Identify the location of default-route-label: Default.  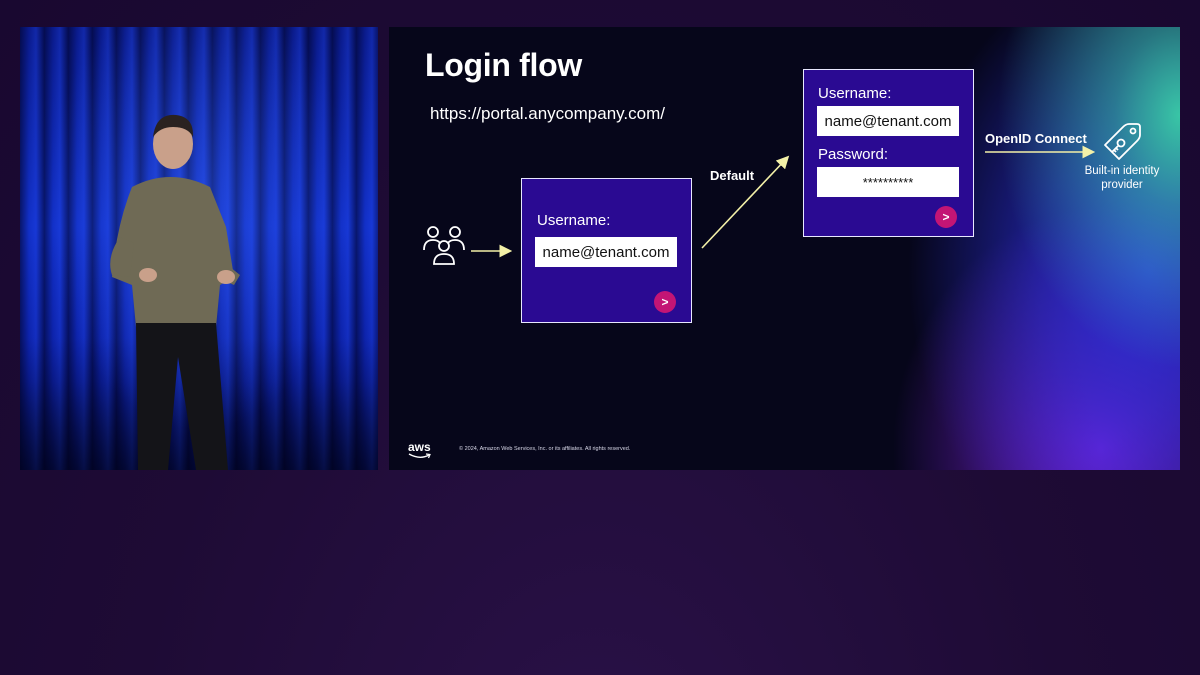
(732, 175).